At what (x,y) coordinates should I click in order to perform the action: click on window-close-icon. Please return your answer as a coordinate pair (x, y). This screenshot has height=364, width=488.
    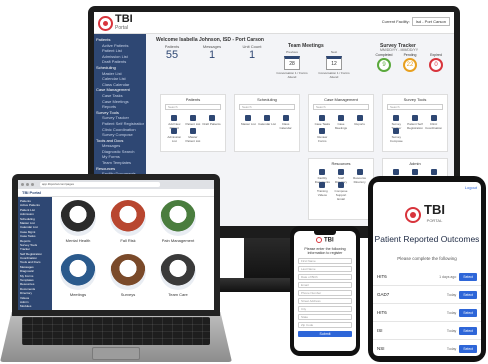
    Looking at the image, I should click on (22, 184).